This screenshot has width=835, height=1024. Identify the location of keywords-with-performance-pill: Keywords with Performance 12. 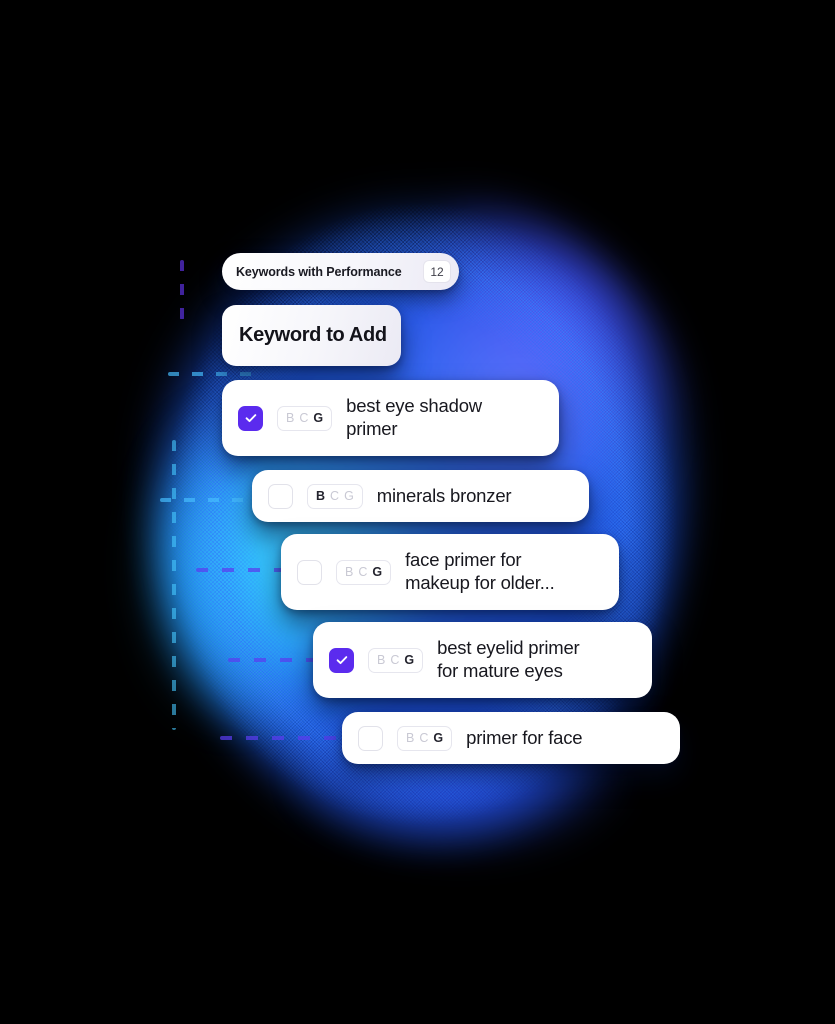
(340, 271).